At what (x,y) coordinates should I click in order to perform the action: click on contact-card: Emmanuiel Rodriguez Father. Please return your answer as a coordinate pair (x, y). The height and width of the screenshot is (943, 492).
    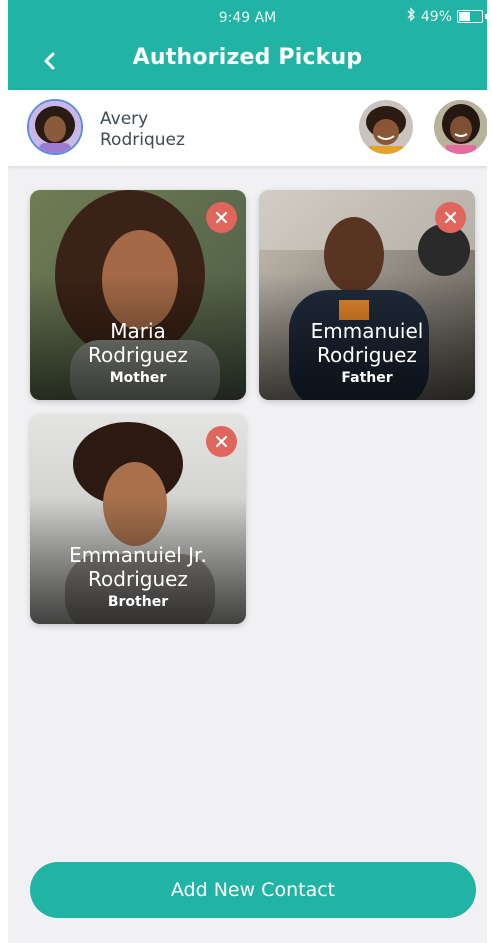
    Looking at the image, I should click on (367, 295).